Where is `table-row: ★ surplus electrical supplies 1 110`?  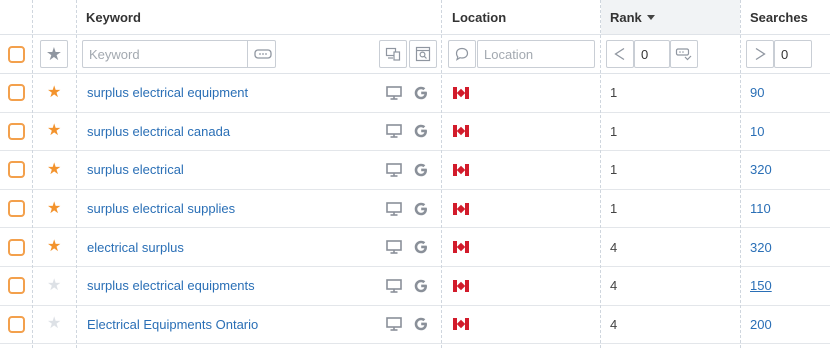
table-row: ★ surplus electrical supplies 1 110 is located at coordinates (415, 209).